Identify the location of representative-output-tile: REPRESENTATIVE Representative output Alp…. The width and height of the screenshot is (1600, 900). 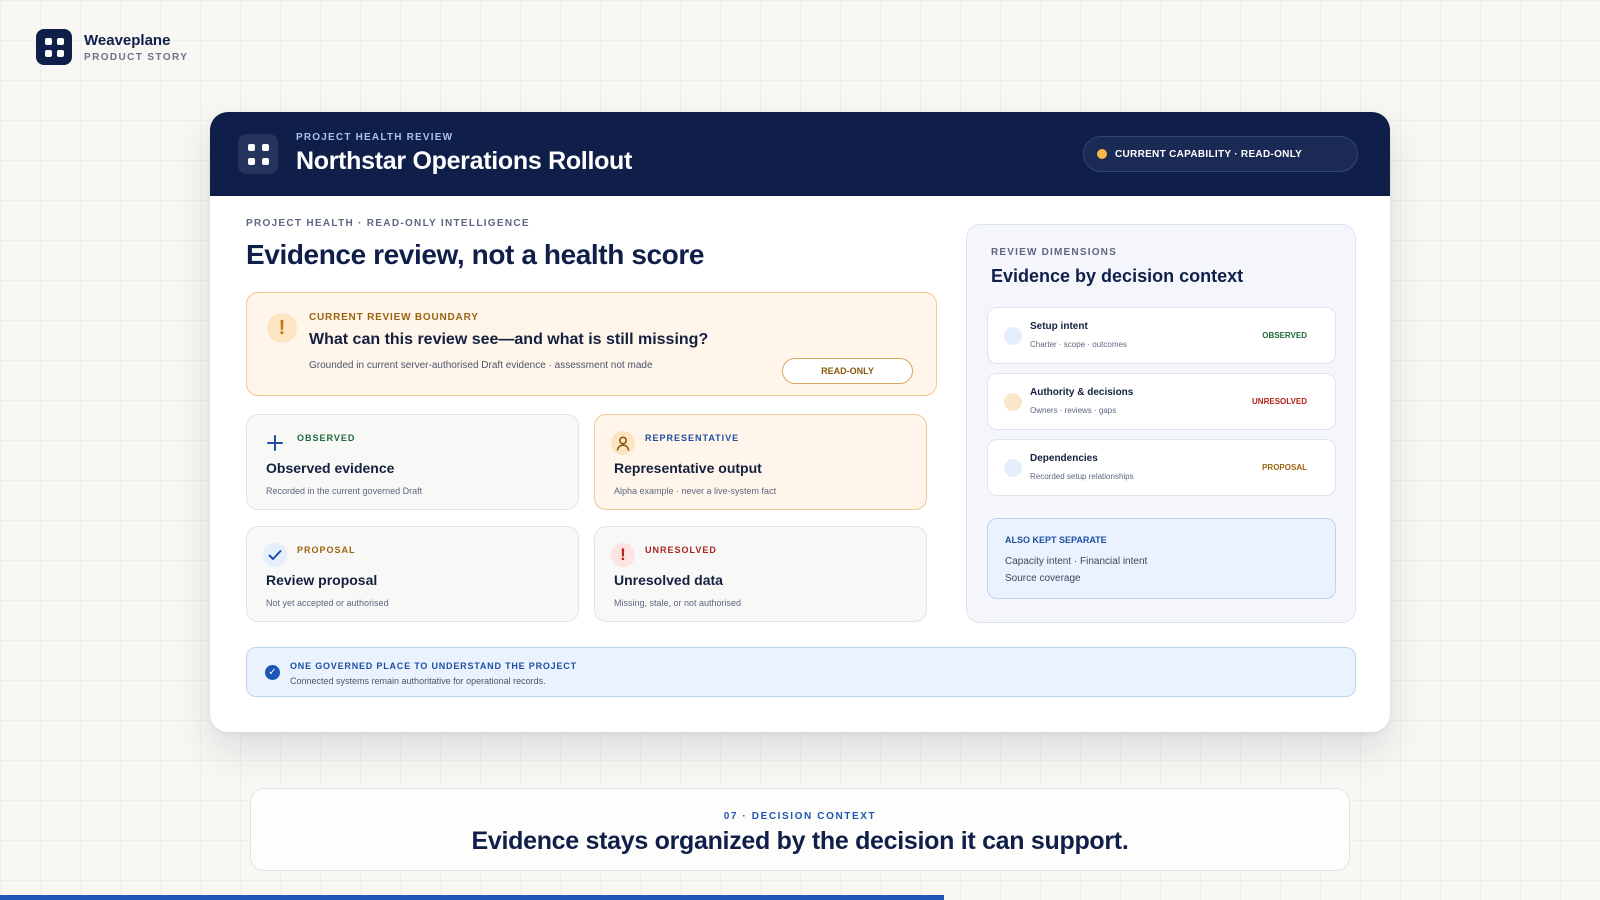
(760, 462).